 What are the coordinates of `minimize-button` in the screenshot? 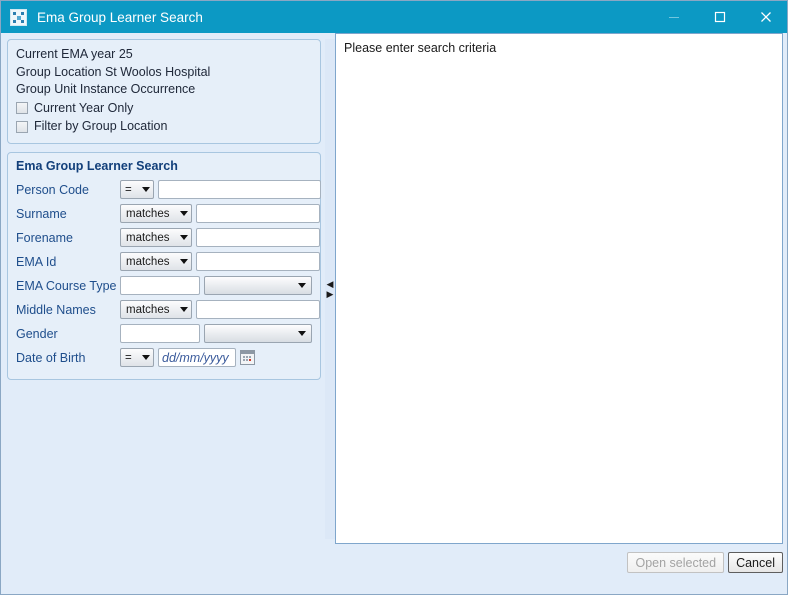 It's located at (674, 17).